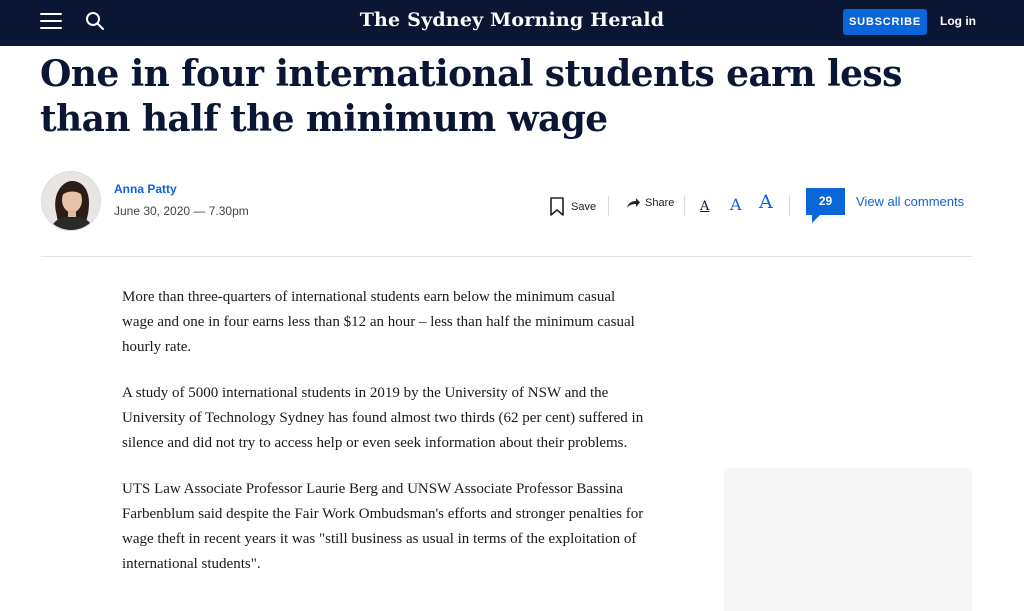 Image resolution: width=1024 pixels, height=611 pixels. I want to click on masthead-logo: The Sydney Morning Herald, so click(512, 20).